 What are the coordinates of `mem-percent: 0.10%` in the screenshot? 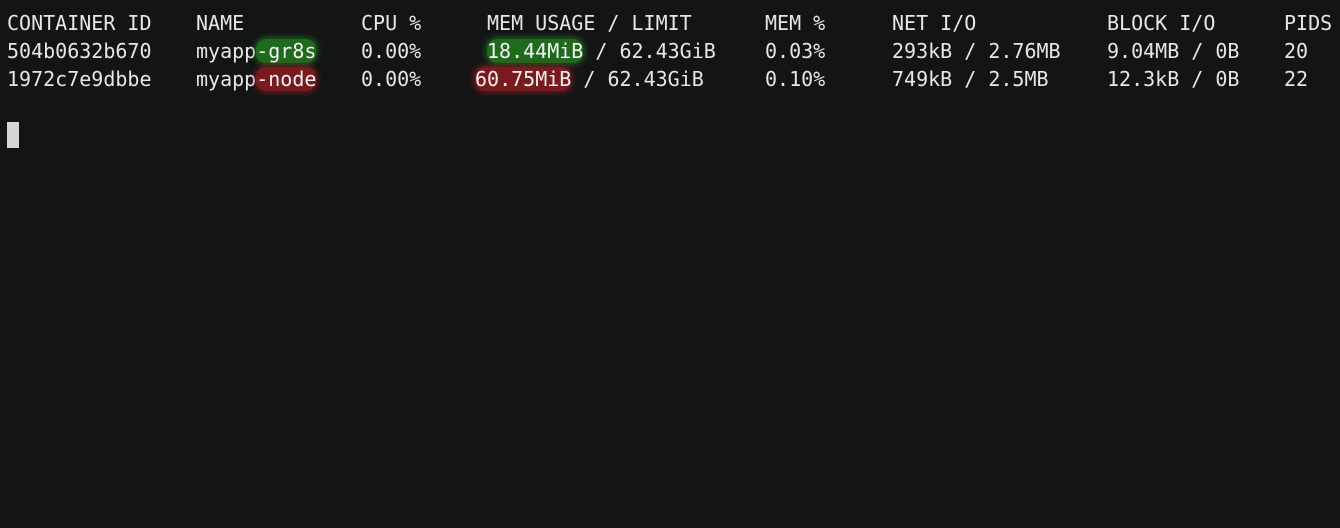 It's located at (795, 79).